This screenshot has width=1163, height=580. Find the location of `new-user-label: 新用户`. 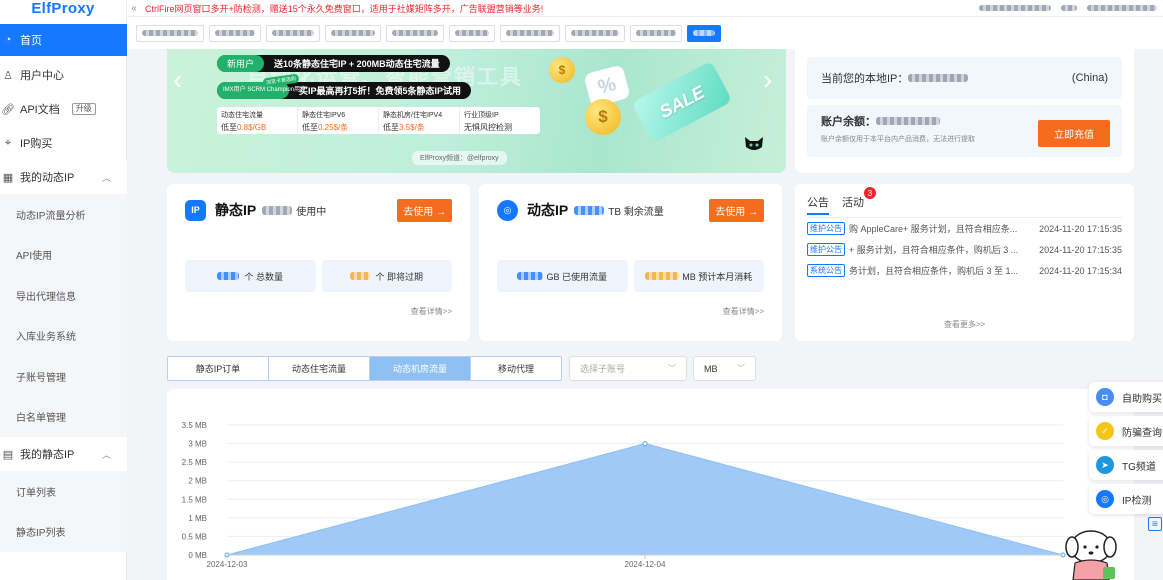

new-user-label: 新用户 is located at coordinates (241, 63).